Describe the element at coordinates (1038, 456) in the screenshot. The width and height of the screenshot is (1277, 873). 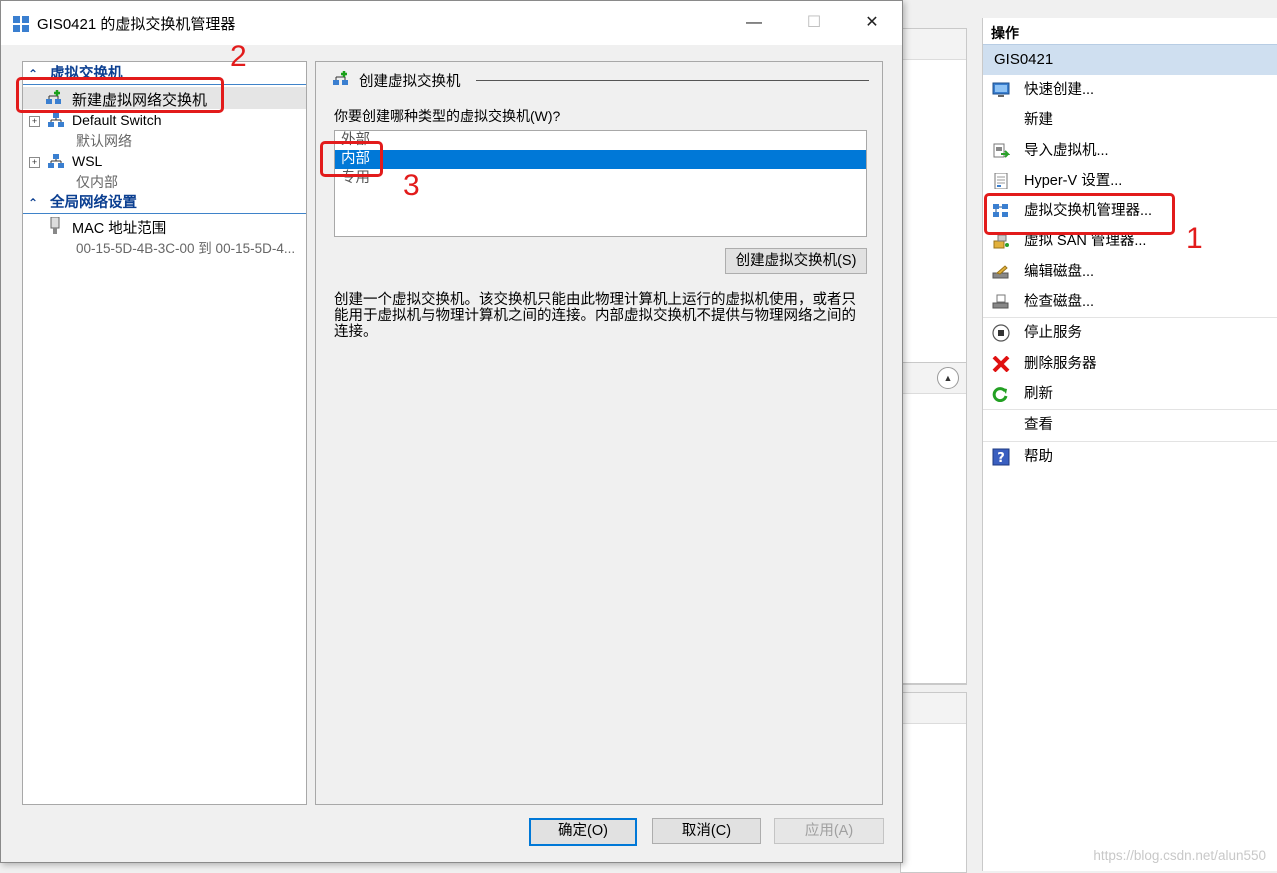
I see `action-label: 帮助` at that location.